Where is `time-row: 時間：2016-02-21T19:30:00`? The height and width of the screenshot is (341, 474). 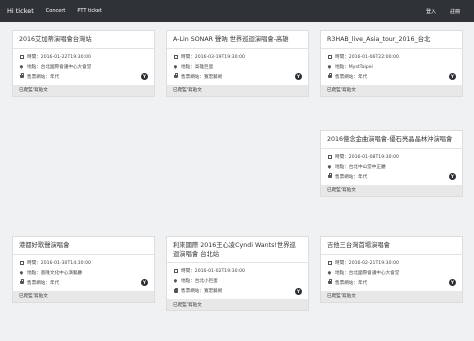
time-row: 時間：2016-02-21T19:30:00 is located at coordinates (391, 263).